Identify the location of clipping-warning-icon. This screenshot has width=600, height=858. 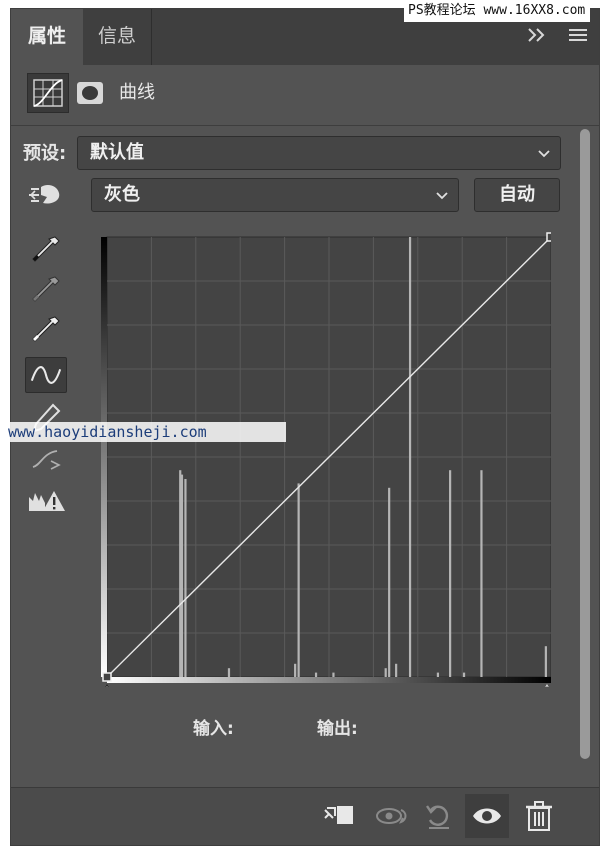
(46, 501).